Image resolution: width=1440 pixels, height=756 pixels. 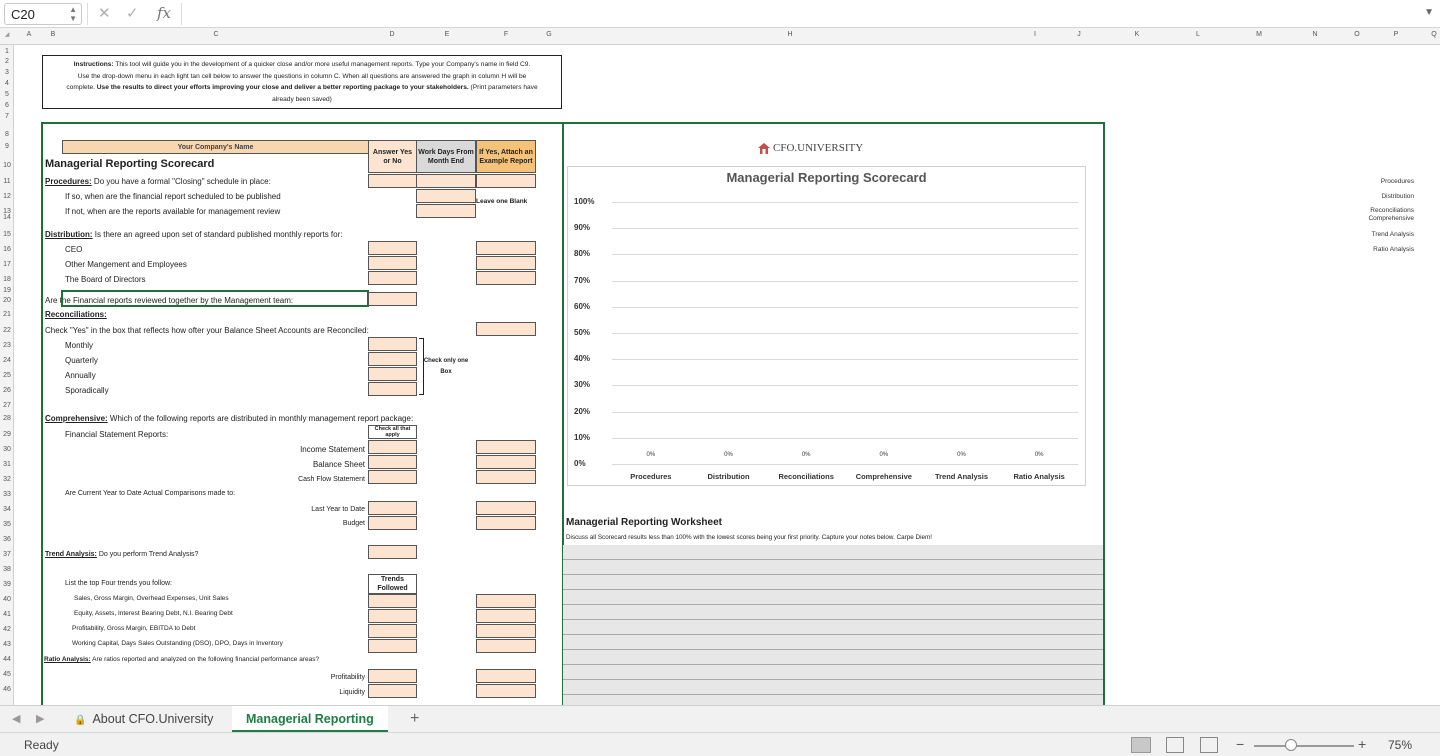 I want to click on row-header: 6, so click(x=7, y=105).